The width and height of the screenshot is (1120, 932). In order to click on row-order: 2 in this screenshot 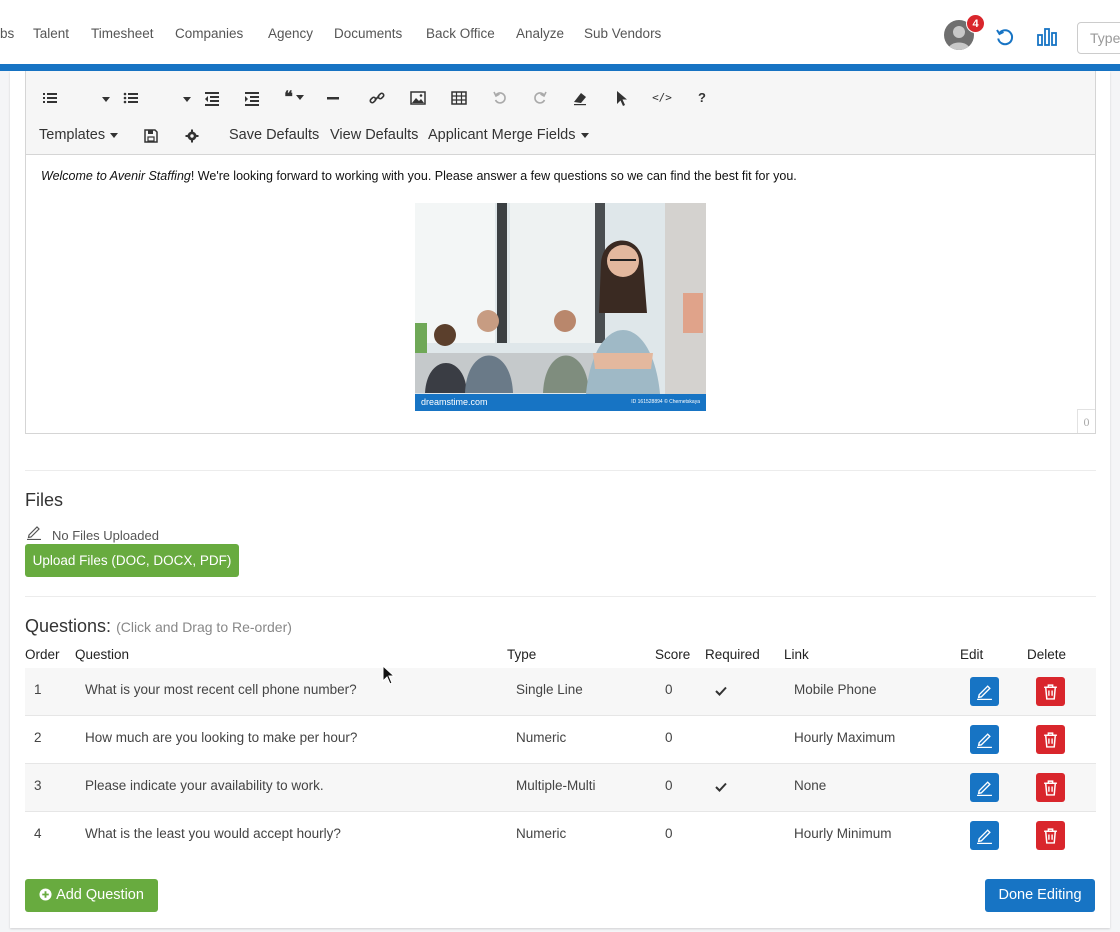, I will do `click(38, 737)`.